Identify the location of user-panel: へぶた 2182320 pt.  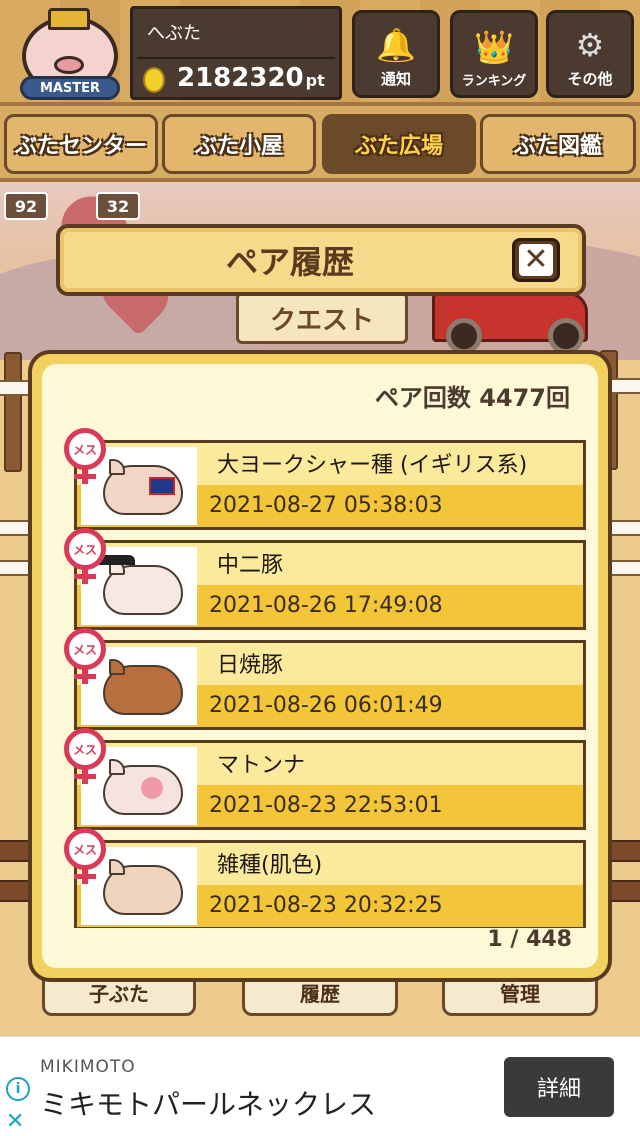
(236, 53).